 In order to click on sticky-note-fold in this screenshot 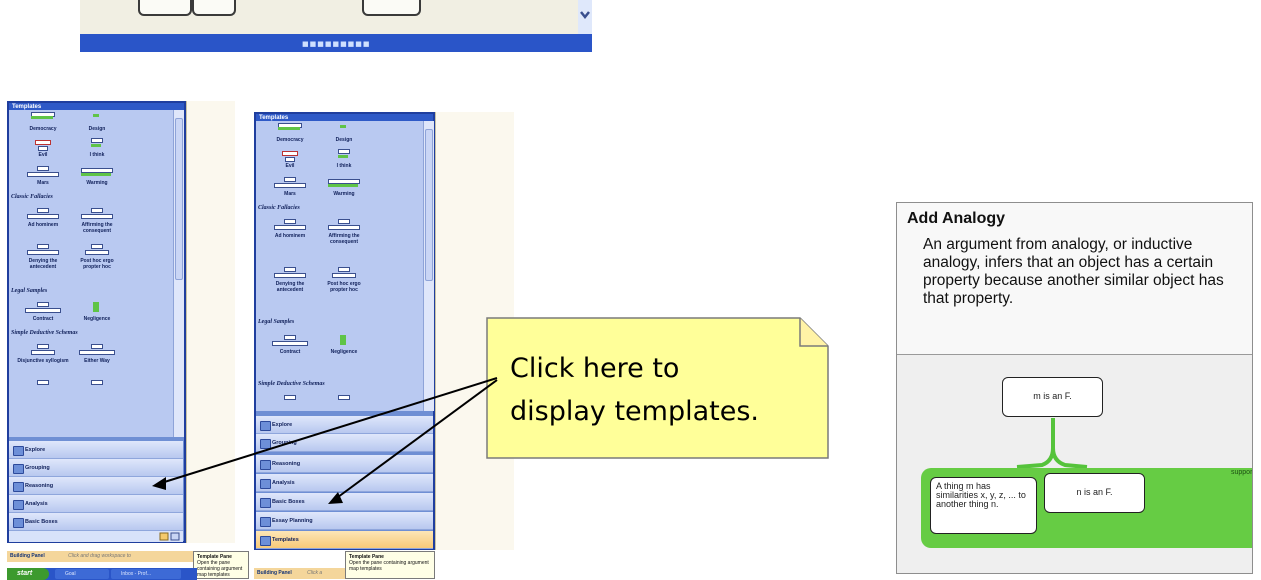, I will do `click(813, 332)`.